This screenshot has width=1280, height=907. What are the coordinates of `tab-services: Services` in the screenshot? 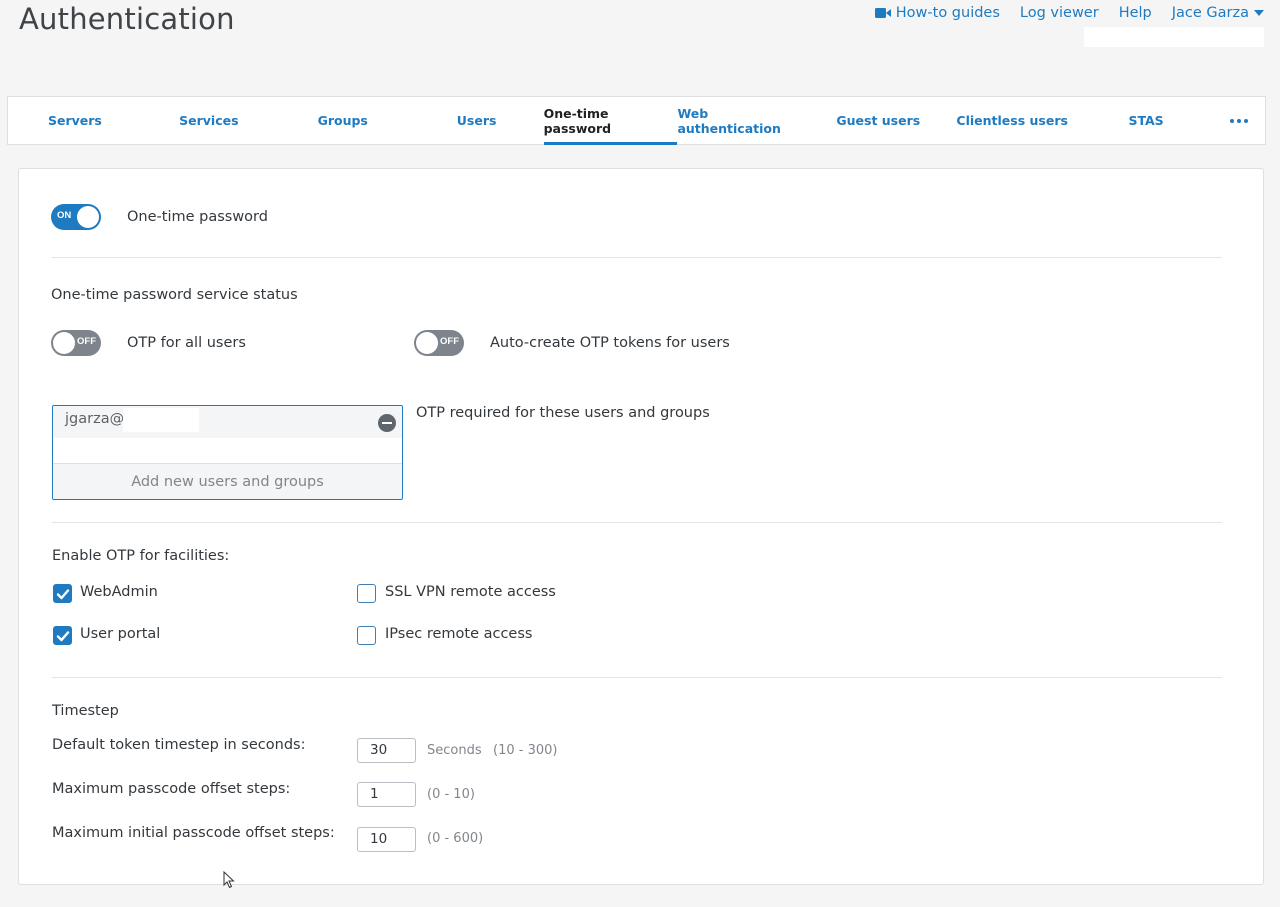 It's located at (209, 120).